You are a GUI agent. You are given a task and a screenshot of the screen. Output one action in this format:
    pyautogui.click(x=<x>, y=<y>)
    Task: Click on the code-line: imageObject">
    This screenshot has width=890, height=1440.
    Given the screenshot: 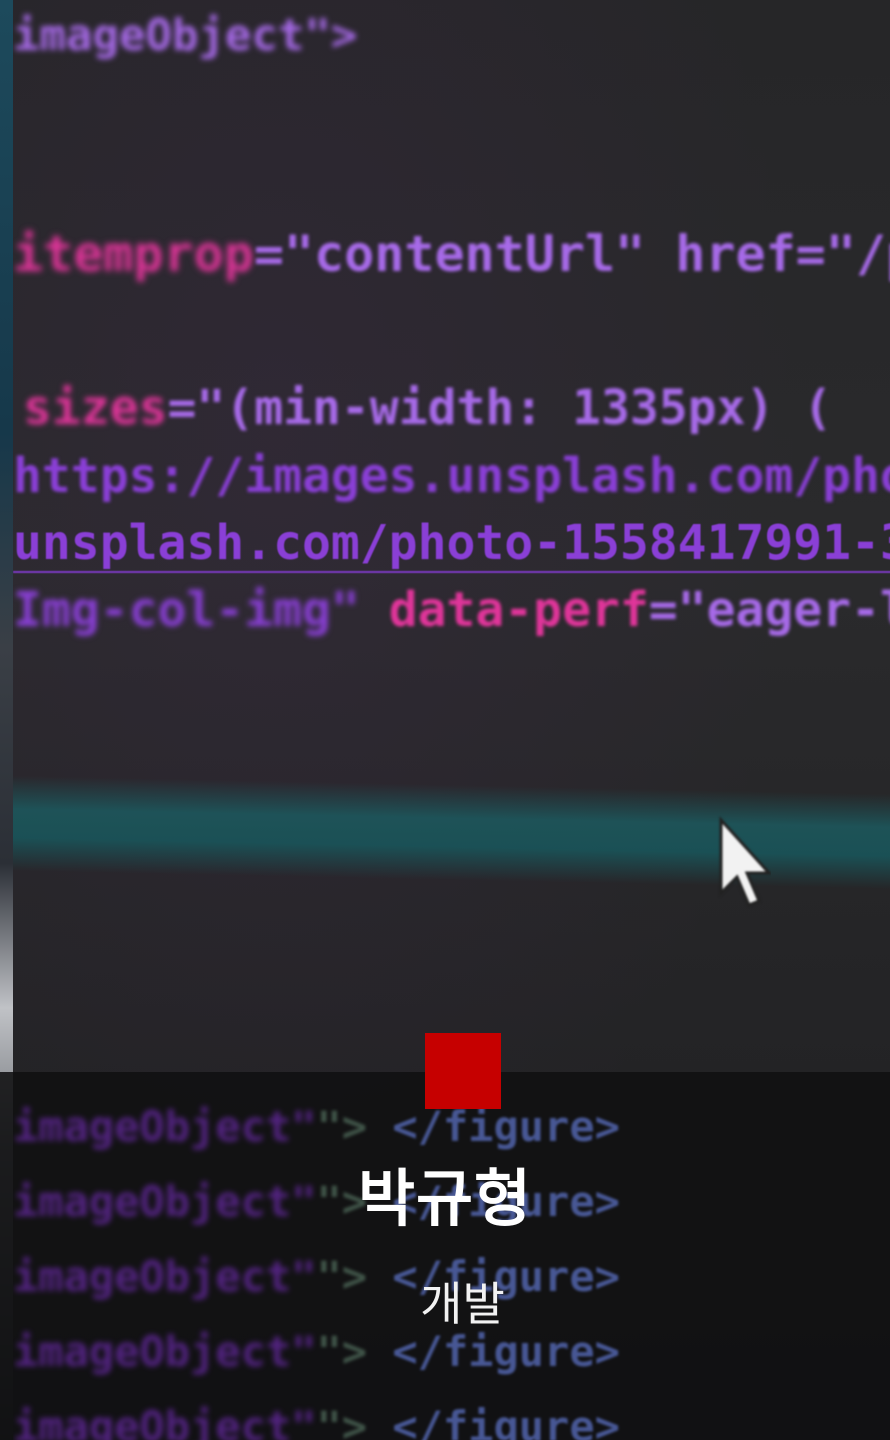 What is the action you would take?
    pyautogui.click(x=185, y=35)
    